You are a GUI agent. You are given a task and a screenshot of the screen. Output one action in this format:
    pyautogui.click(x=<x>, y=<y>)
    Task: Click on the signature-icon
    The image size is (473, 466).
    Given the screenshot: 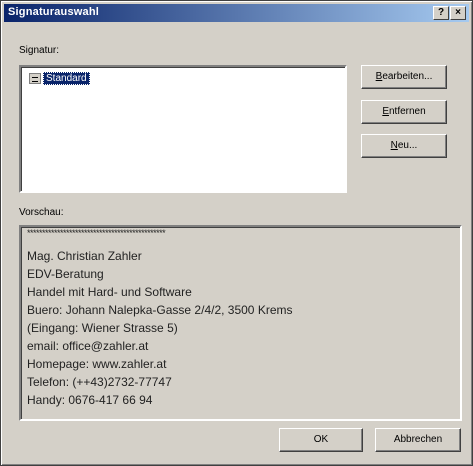 What is the action you would take?
    pyautogui.click(x=35, y=78)
    